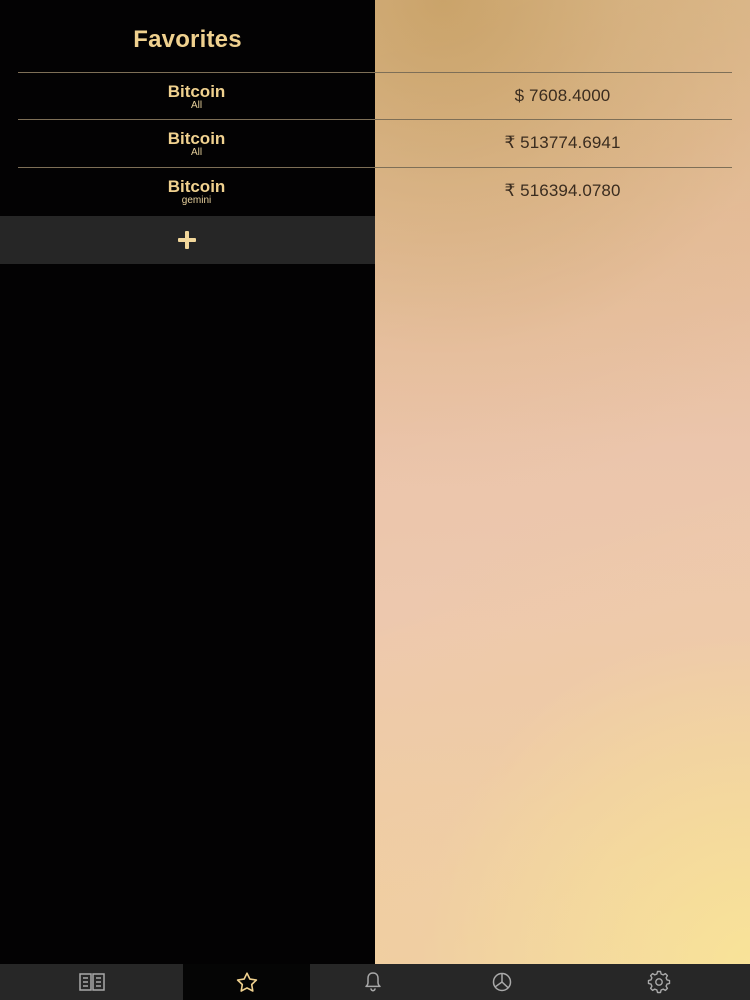 The height and width of the screenshot is (1000, 750). Describe the element at coordinates (196, 200) in the screenshot. I see `exchange-name: gemini` at that location.